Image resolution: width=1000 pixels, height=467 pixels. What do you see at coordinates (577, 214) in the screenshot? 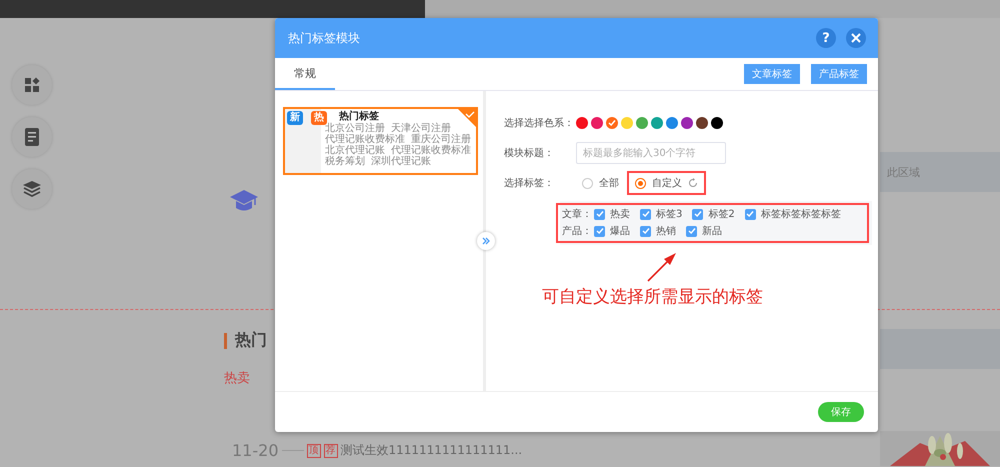
I see `group-label: 文章：` at bounding box center [577, 214].